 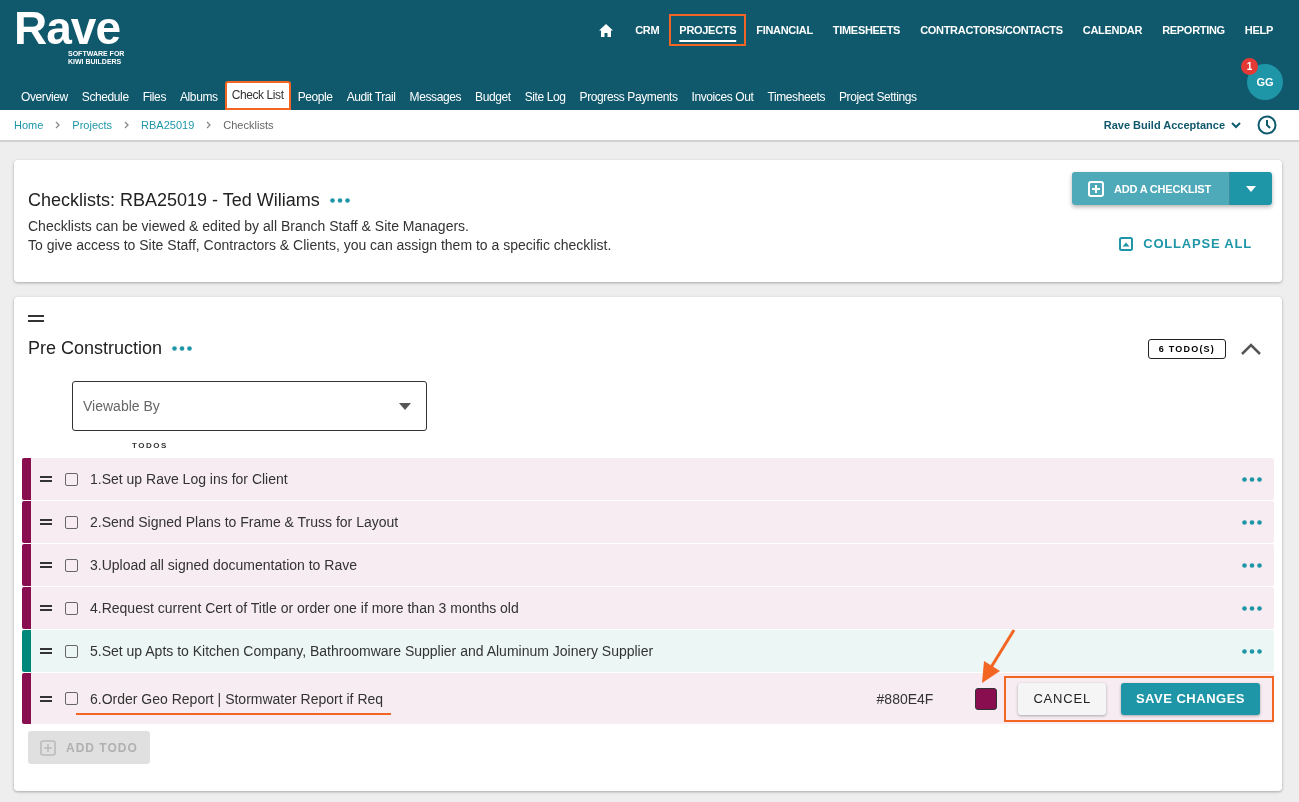 What do you see at coordinates (237, 698) in the screenshot?
I see `todo-input: 6.Order Geo Report | Stormwater Report if Req` at bounding box center [237, 698].